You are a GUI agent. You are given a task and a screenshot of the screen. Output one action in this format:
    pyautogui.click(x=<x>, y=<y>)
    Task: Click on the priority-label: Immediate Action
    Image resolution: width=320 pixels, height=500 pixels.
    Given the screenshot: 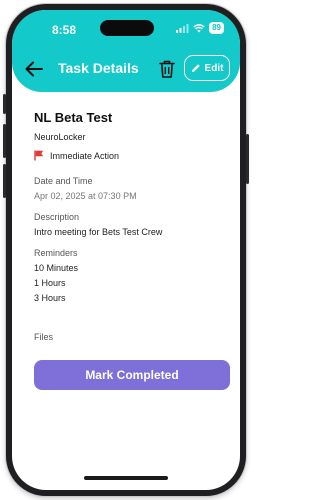 What is the action you would take?
    pyautogui.click(x=85, y=155)
    